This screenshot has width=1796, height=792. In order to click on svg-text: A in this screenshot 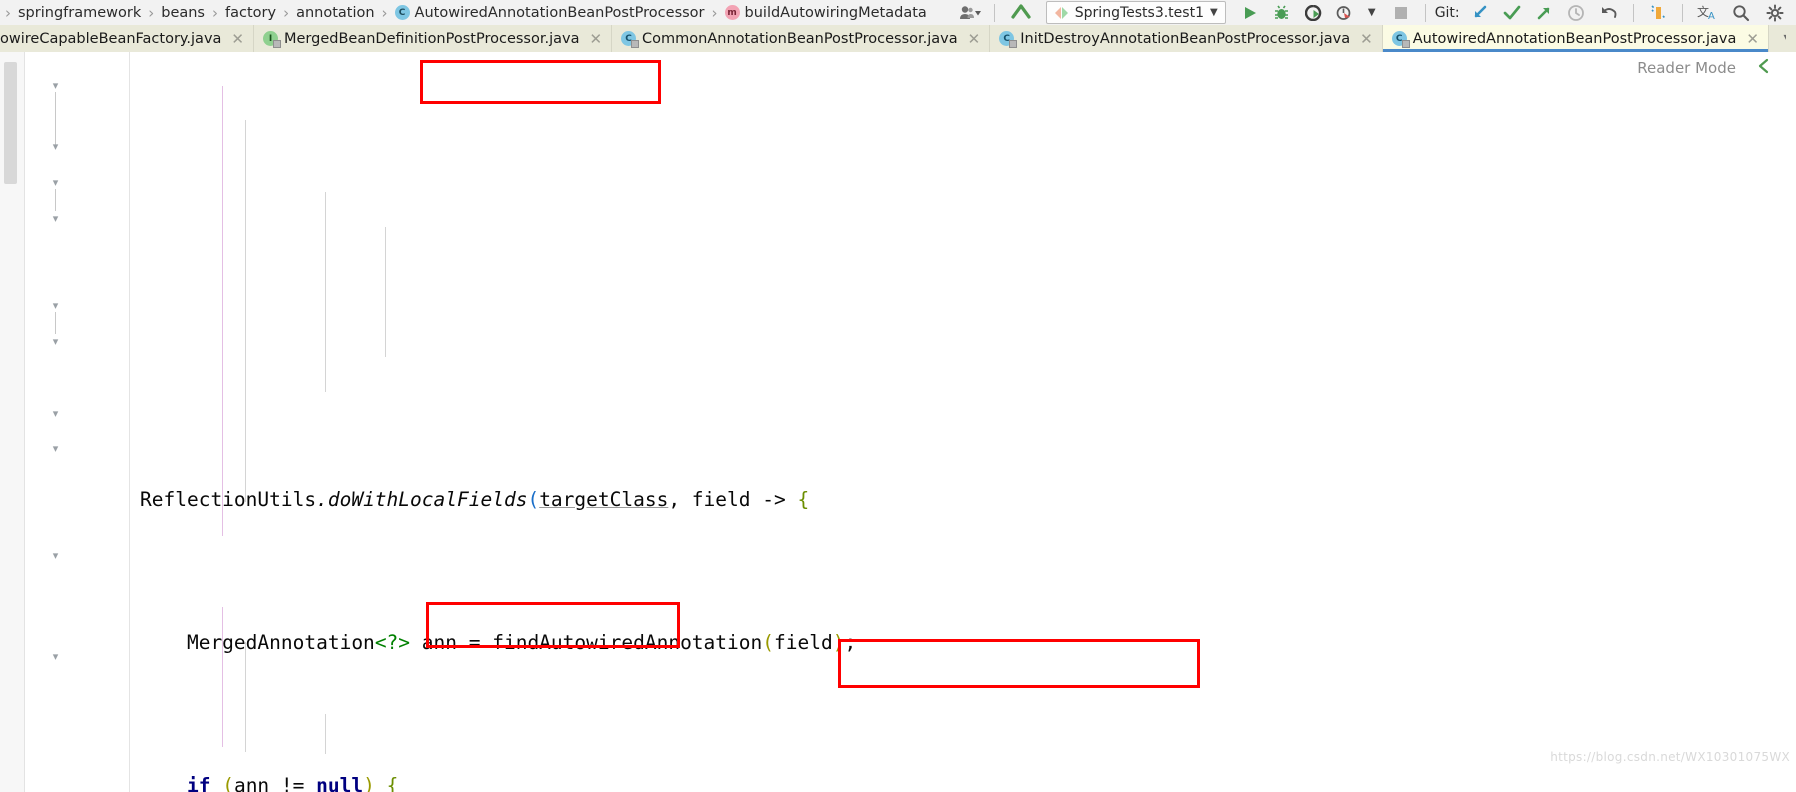, I will do `click(1711, 16)`.